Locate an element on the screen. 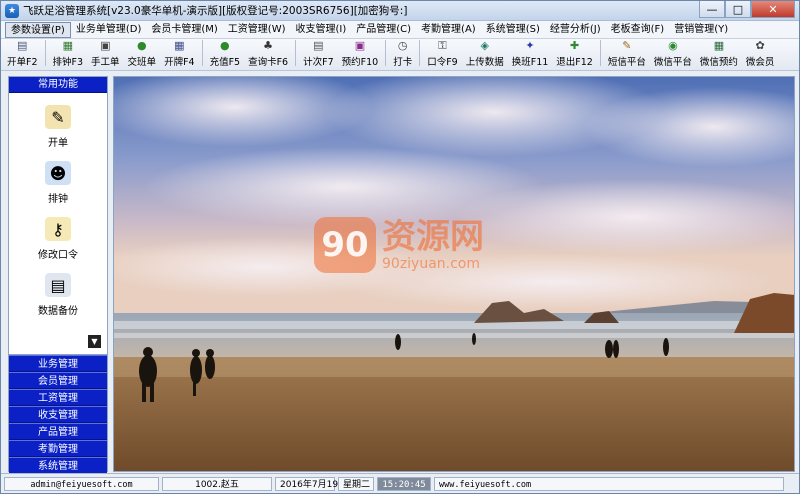  toolbar-button: ● 交班单 is located at coordinates (142, 53).